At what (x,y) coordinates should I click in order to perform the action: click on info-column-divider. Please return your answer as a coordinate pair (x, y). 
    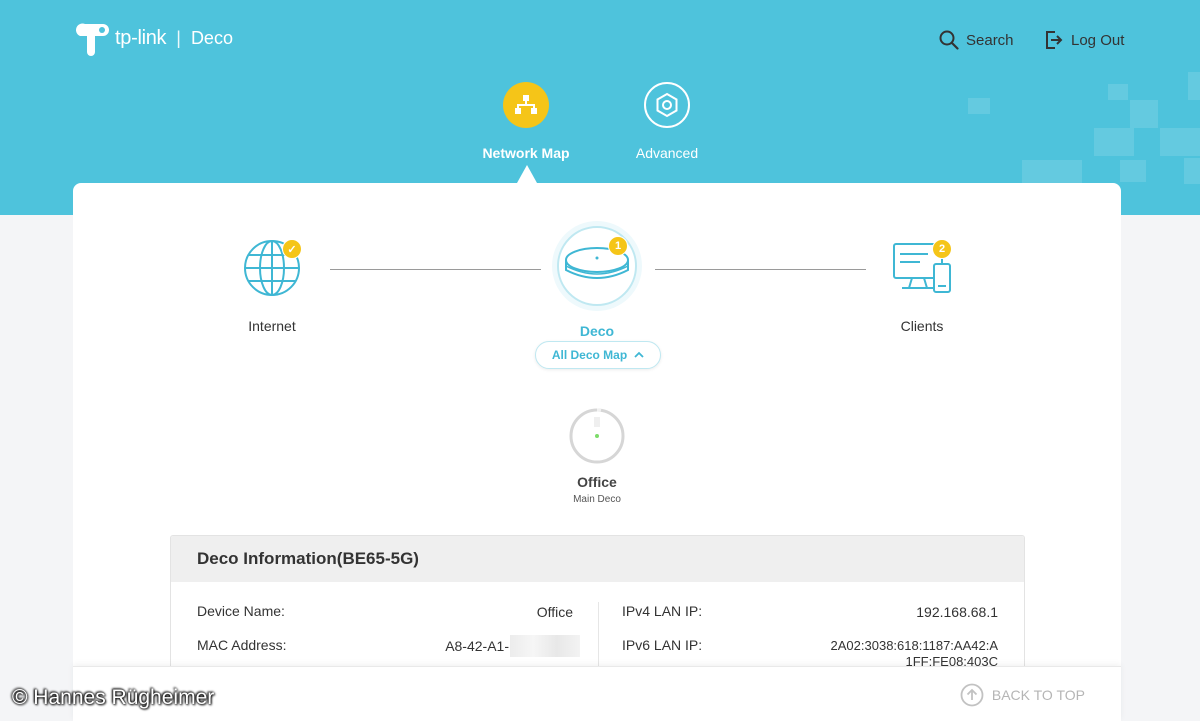
    Looking at the image, I should click on (598, 637).